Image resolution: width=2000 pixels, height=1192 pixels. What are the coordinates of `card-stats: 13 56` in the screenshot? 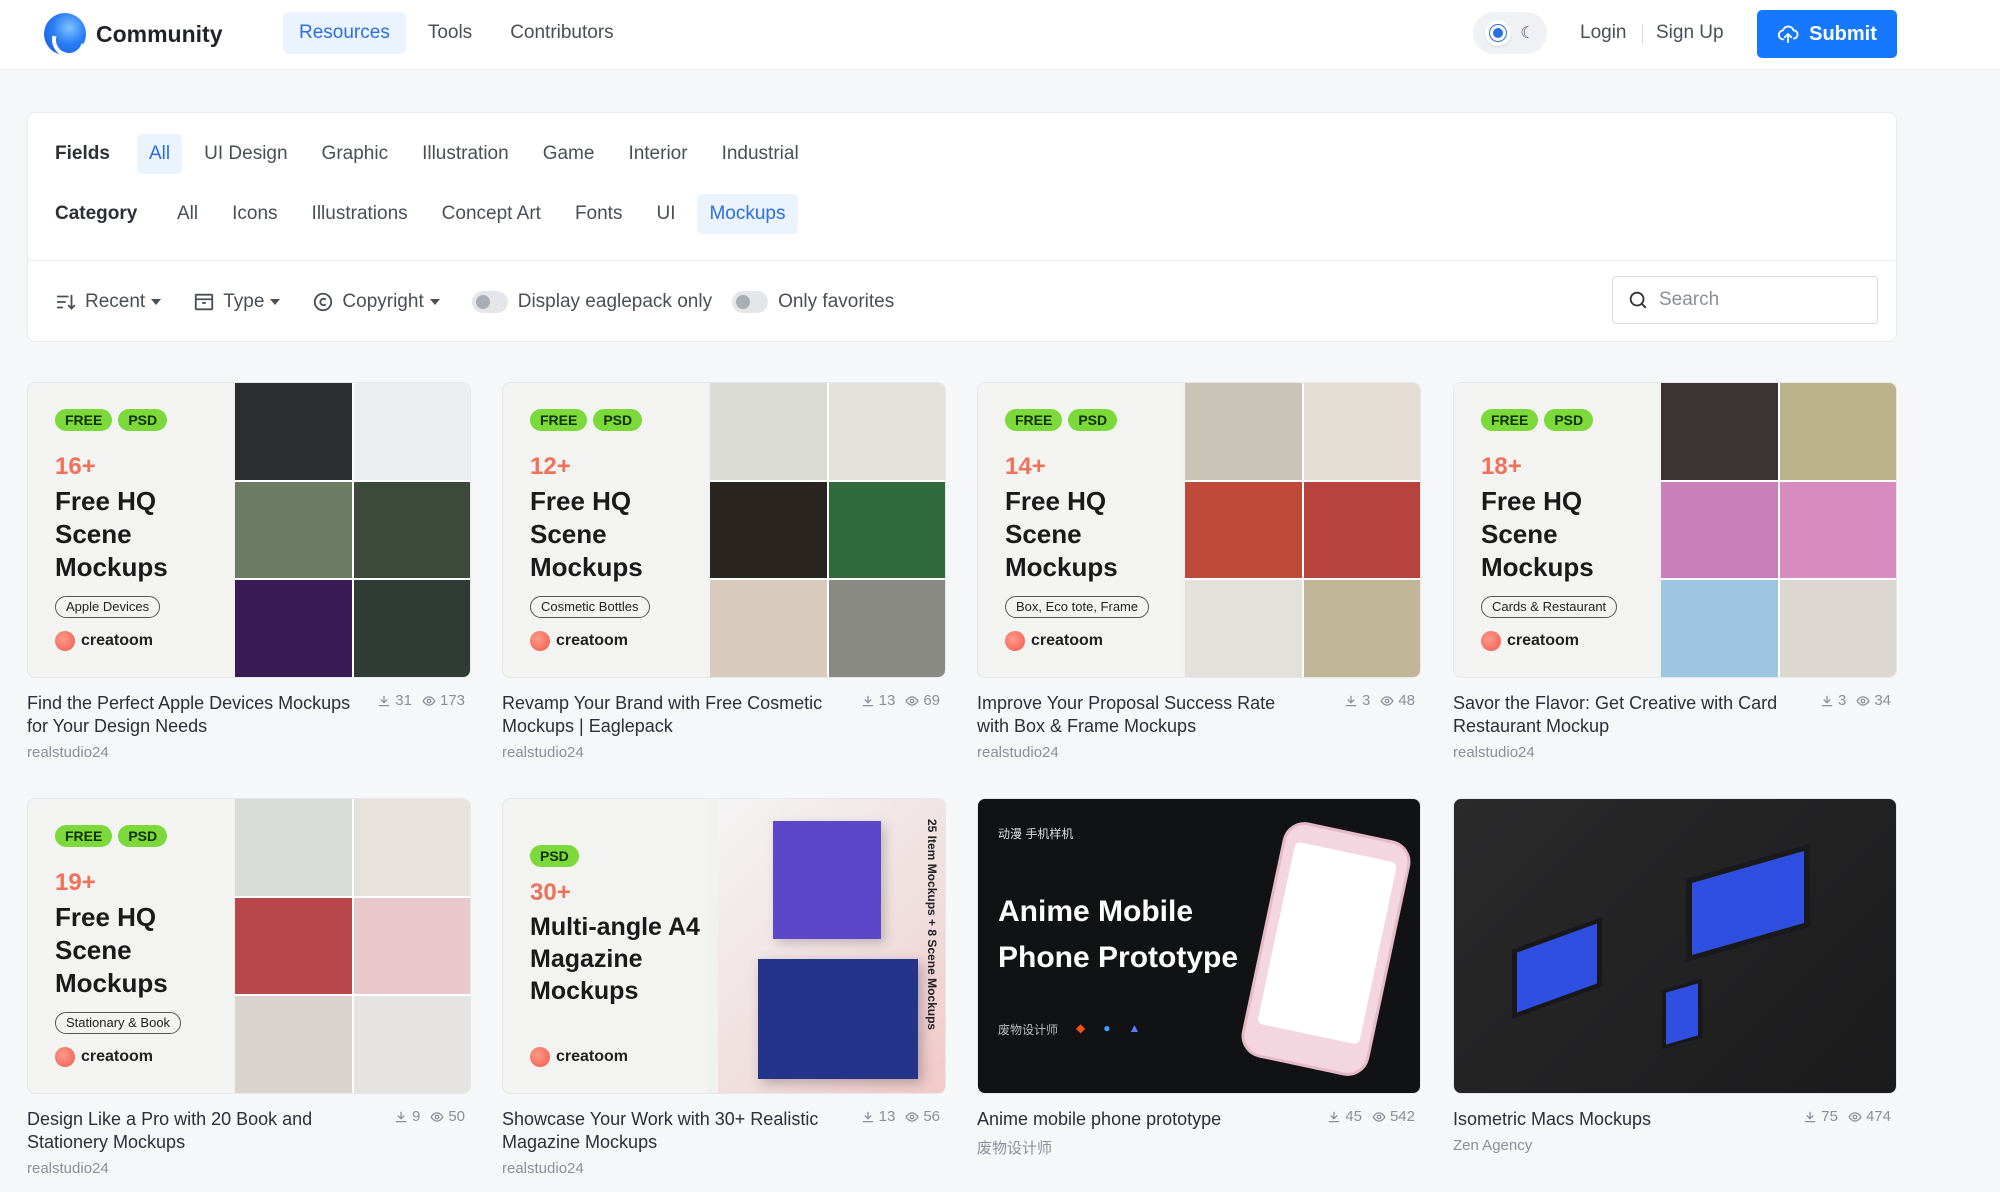 It's located at (900, 1116).